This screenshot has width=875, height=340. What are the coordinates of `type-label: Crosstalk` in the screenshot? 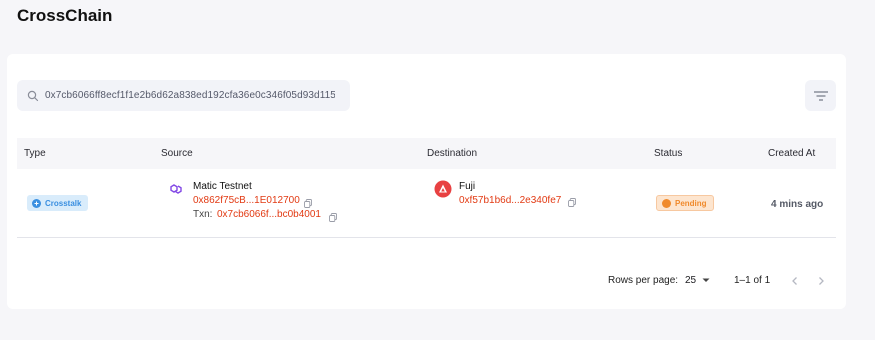 It's located at (63, 203).